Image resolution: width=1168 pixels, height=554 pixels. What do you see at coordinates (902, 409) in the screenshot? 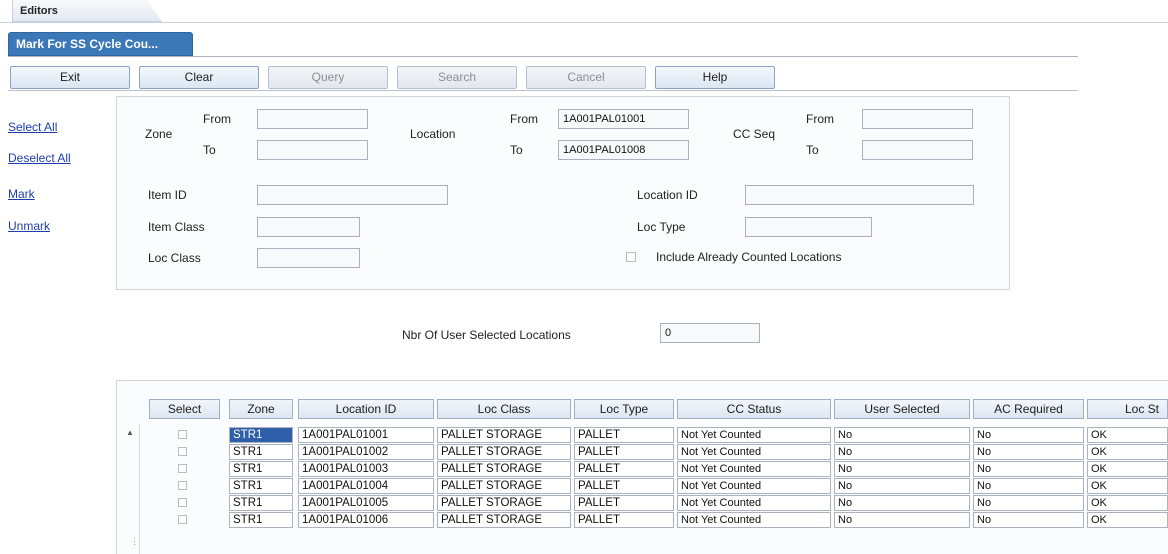
I see `column-header-user-selected: User Selected` at bounding box center [902, 409].